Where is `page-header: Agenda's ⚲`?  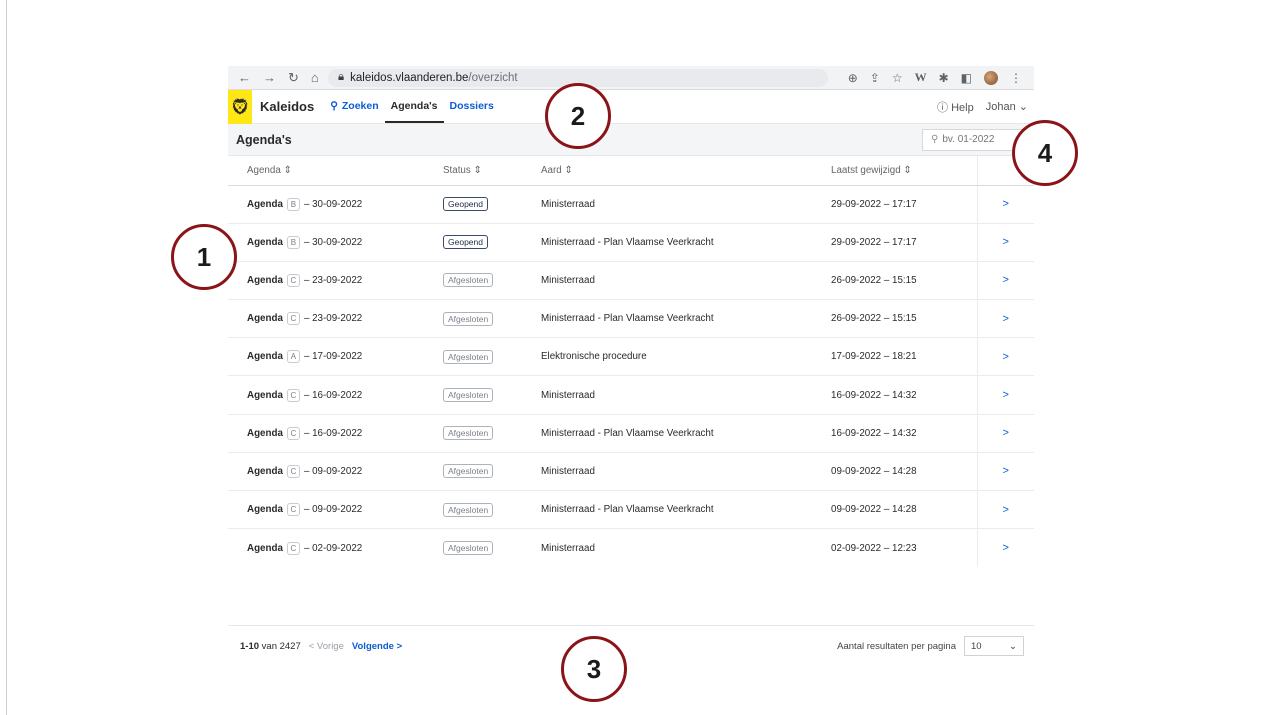
page-header: Agenda's ⚲ is located at coordinates (631, 140).